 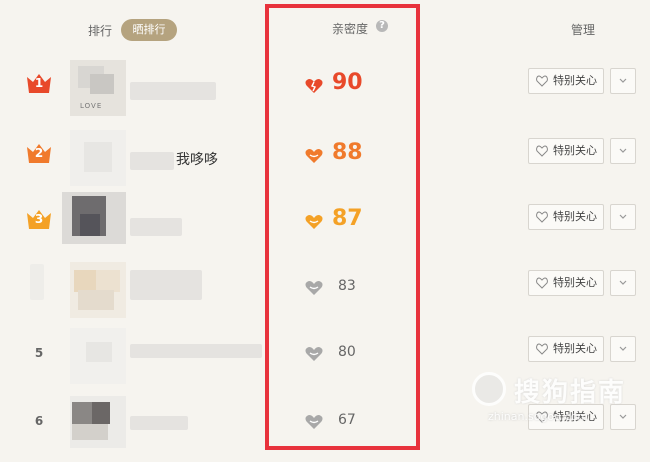 What do you see at coordinates (91, 106) in the screenshot?
I see `avatar-caption: LOVE` at bounding box center [91, 106].